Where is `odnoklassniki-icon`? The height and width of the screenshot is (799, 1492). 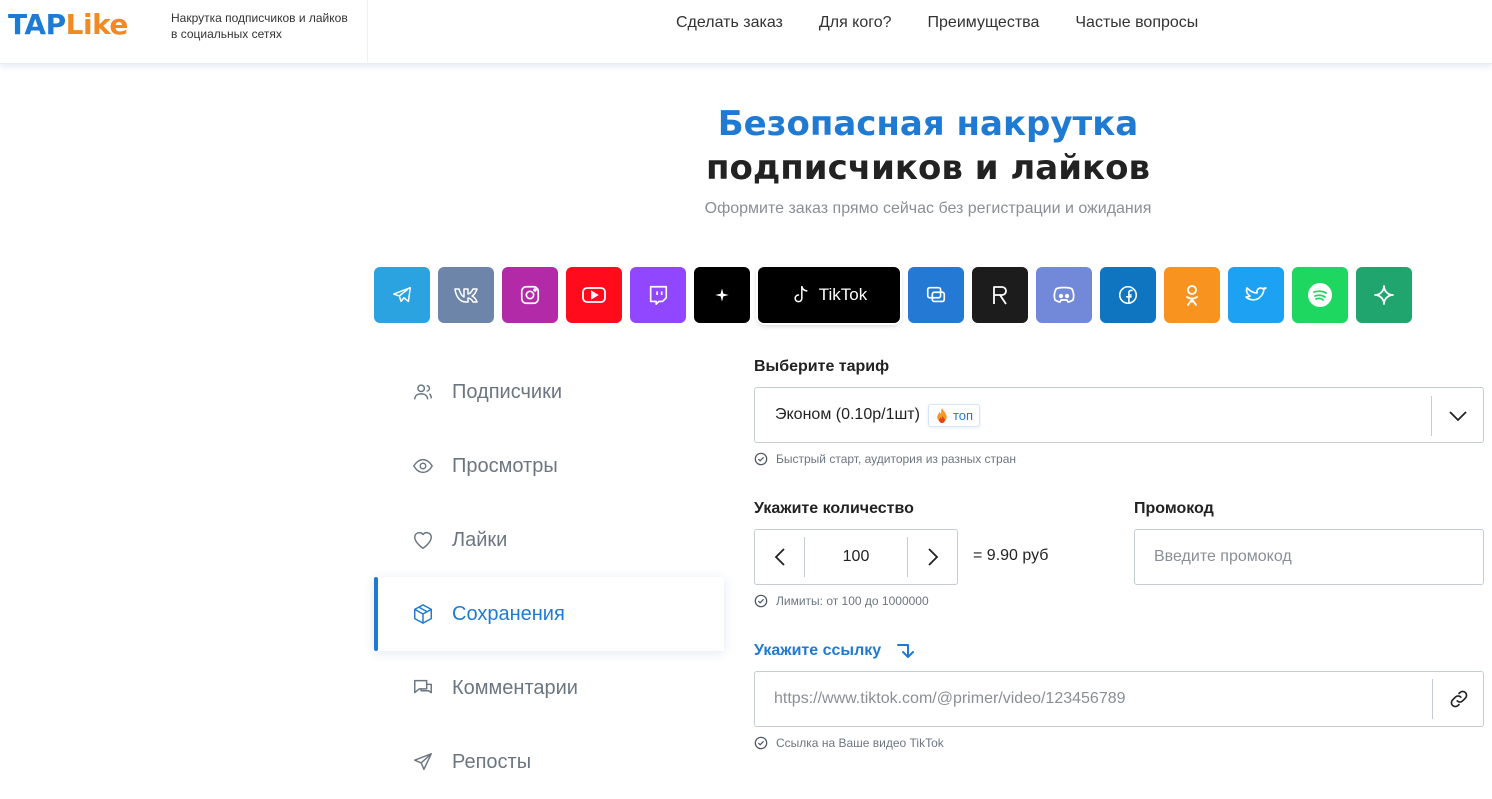 odnoklassniki-icon is located at coordinates (1192, 295).